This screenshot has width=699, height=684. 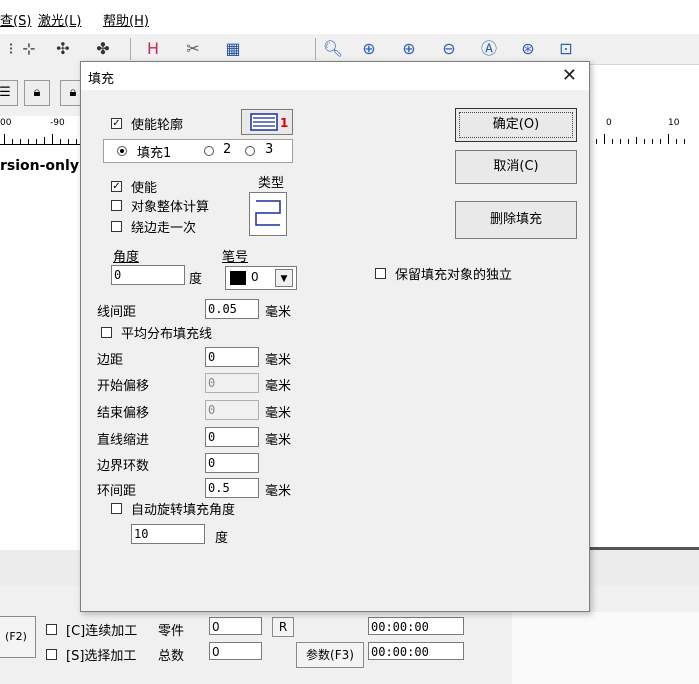 What do you see at coordinates (29, 49) in the screenshot?
I see `node-select-icon: ⊹` at bounding box center [29, 49].